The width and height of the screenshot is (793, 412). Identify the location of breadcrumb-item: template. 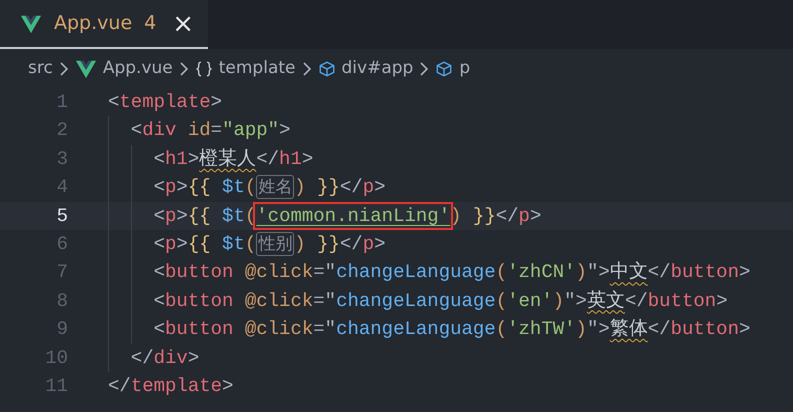
(257, 69).